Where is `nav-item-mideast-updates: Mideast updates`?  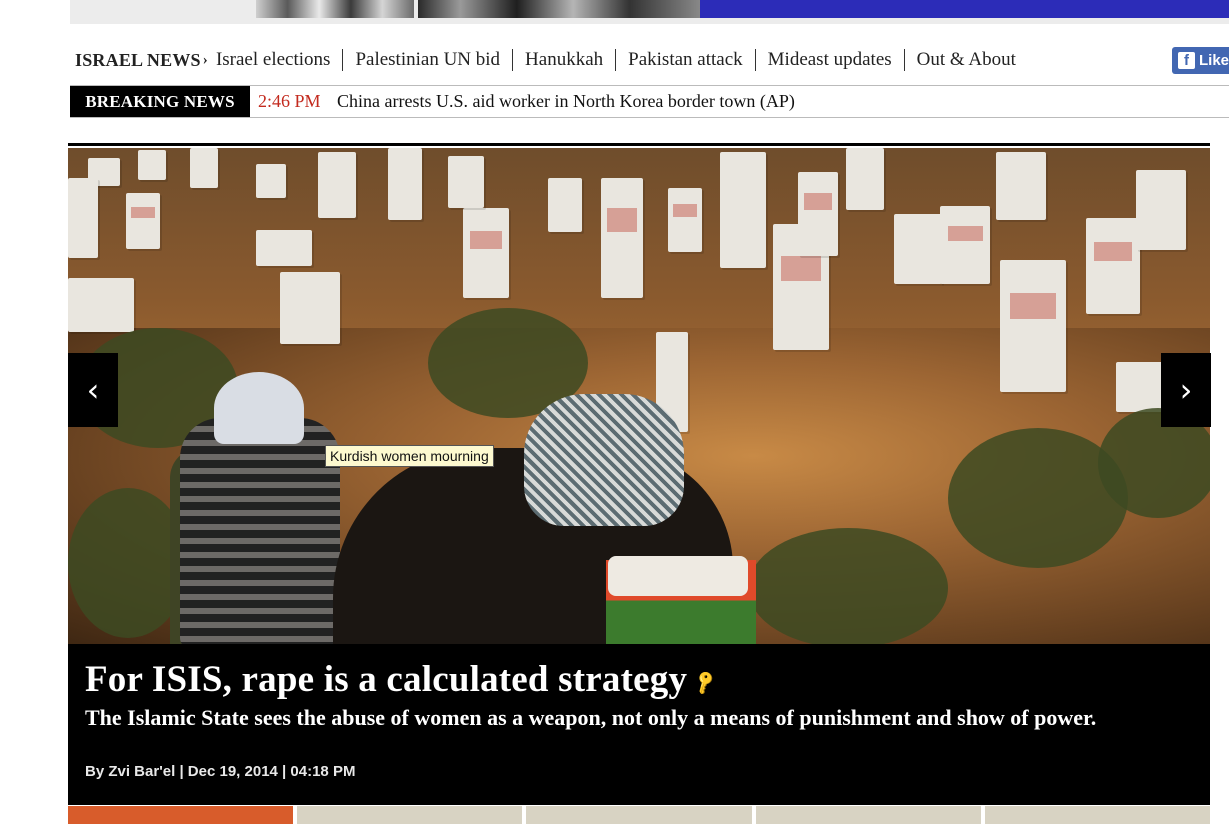 nav-item-mideast-updates: Mideast updates is located at coordinates (829, 60).